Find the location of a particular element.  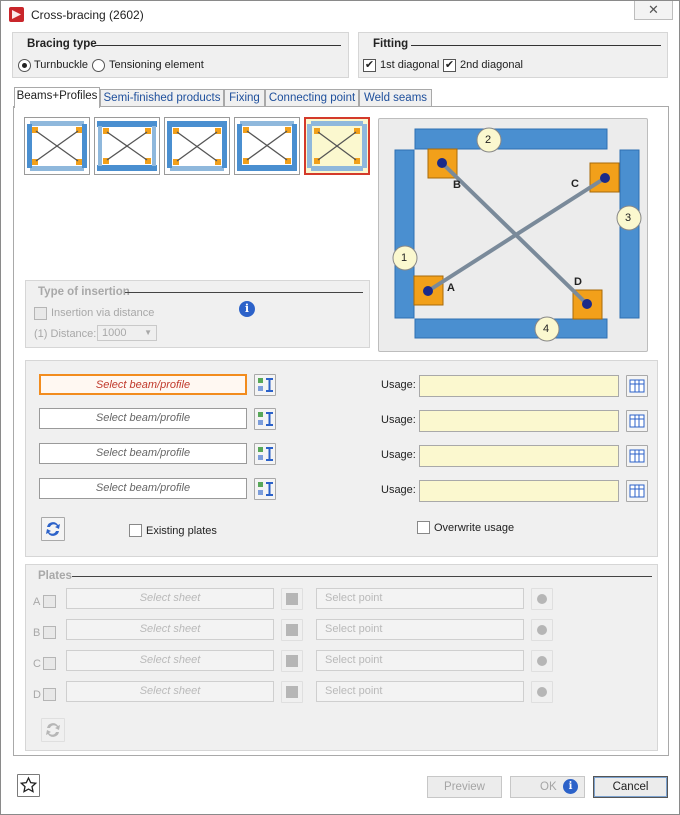

preview-button: Preview is located at coordinates (464, 787).